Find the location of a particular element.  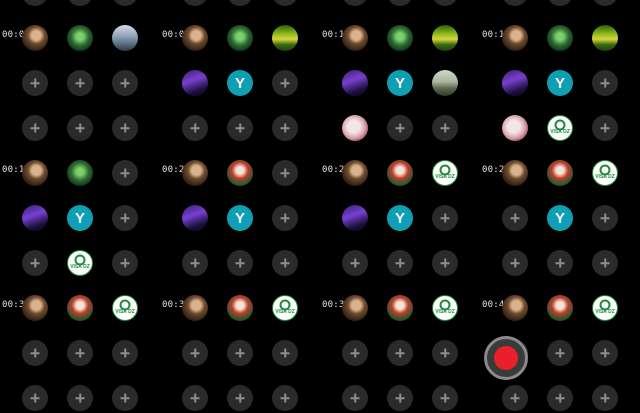

record-button is located at coordinates (506, 358).